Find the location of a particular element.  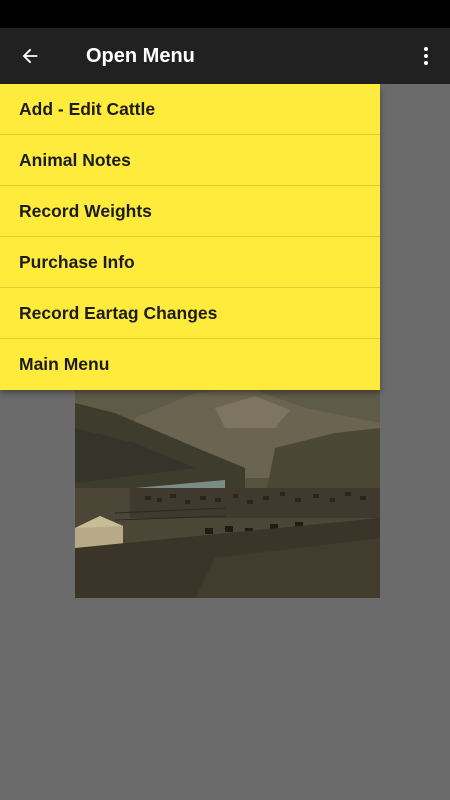

more-vert-icon is located at coordinates (426, 56).